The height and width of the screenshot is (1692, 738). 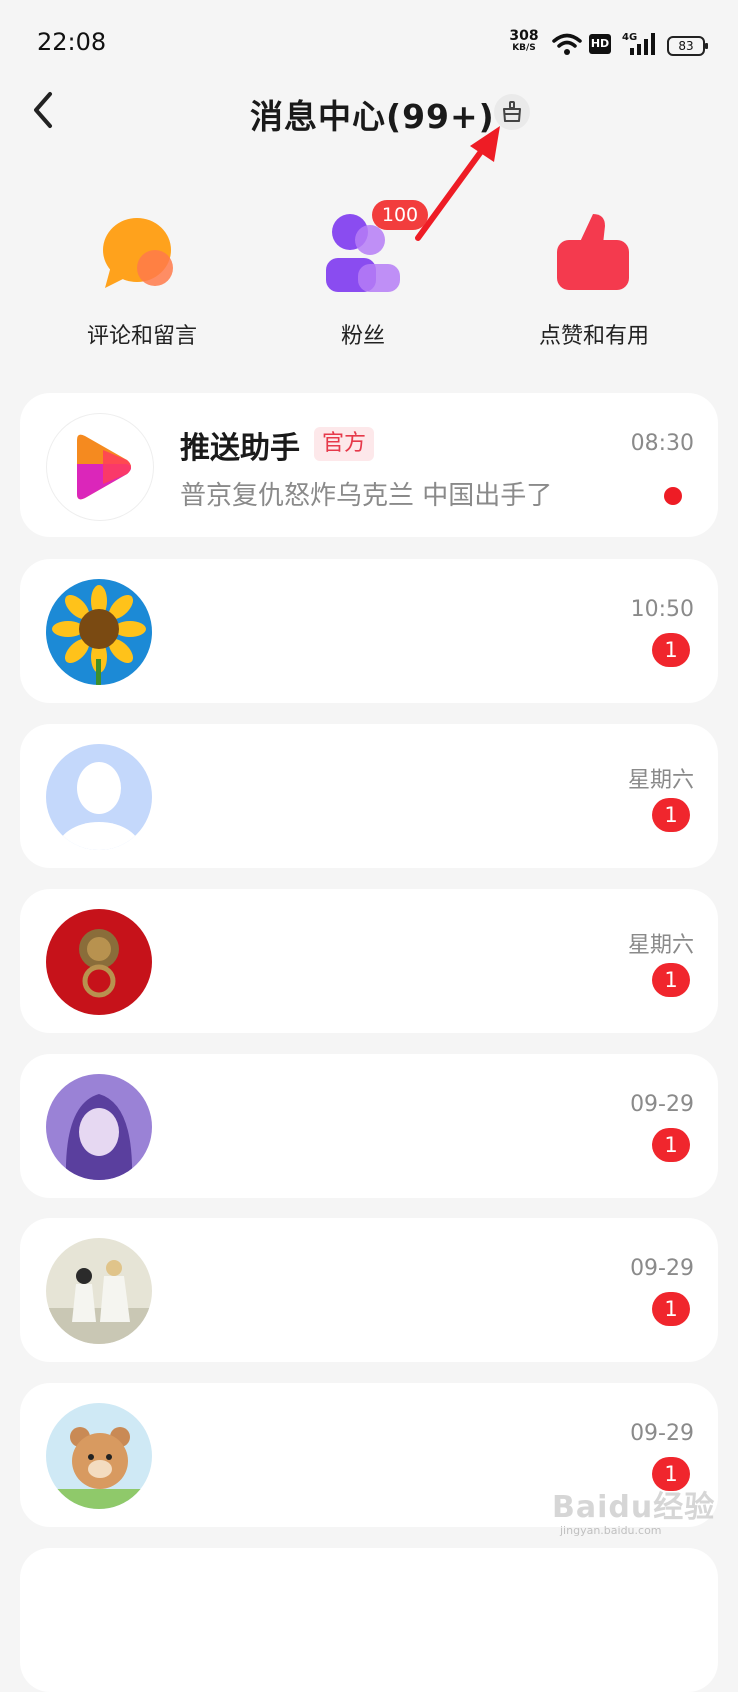 I want to click on sender-name: 推送助手, so click(x=240, y=448).